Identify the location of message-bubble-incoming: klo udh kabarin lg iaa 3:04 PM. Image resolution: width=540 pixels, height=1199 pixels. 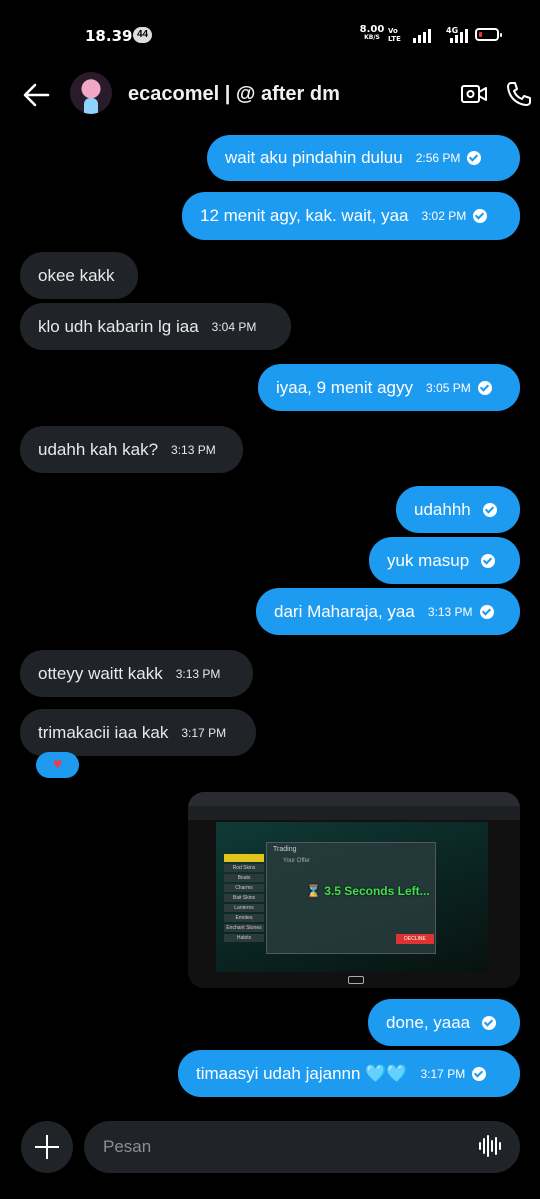
(155, 326).